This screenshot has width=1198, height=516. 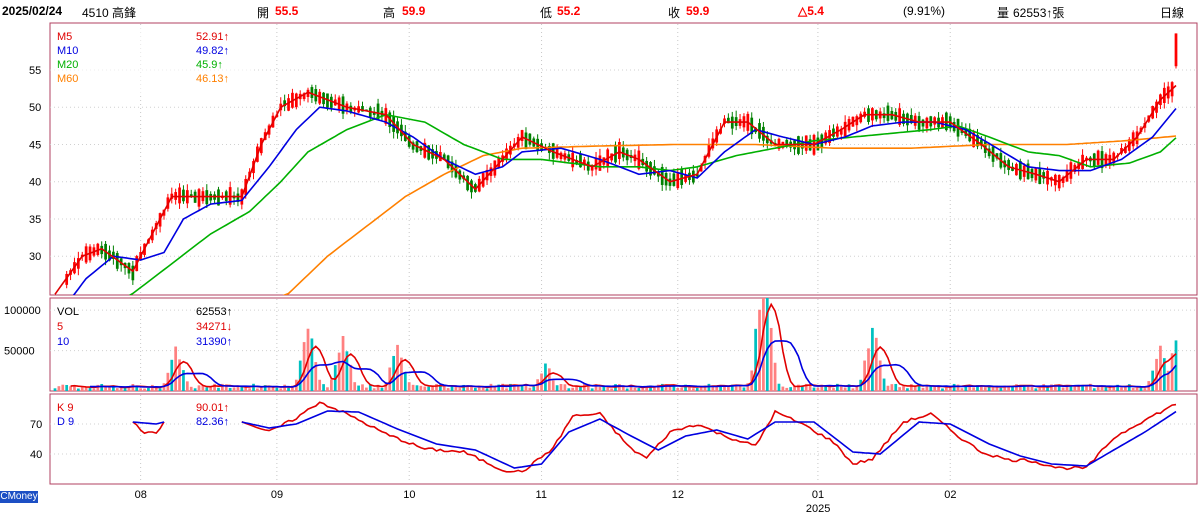 I want to click on volume-legend-10: 10, so click(x=63, y=342).